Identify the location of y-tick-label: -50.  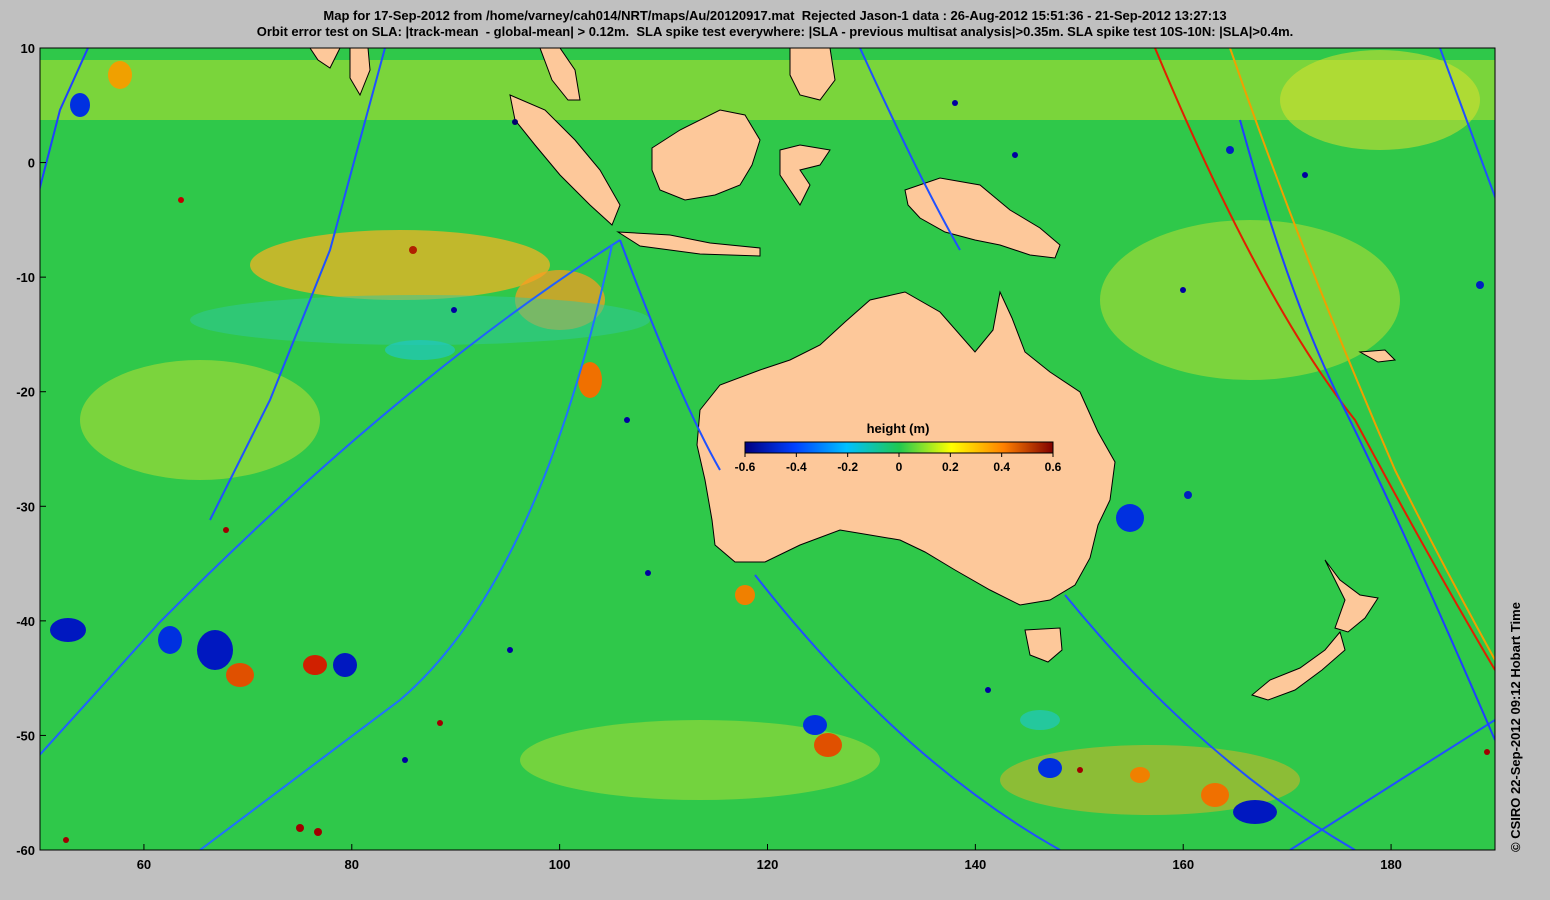
(25, 735).